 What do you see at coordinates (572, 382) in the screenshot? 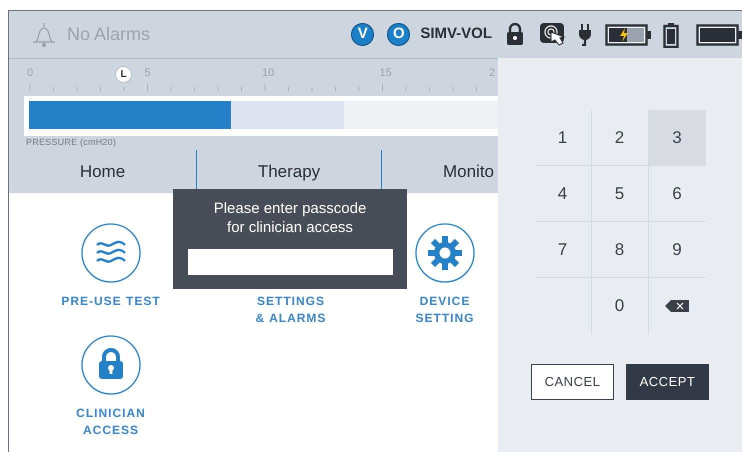
I see `cancel-button: CANCEL` at bounding box center [572, 382].